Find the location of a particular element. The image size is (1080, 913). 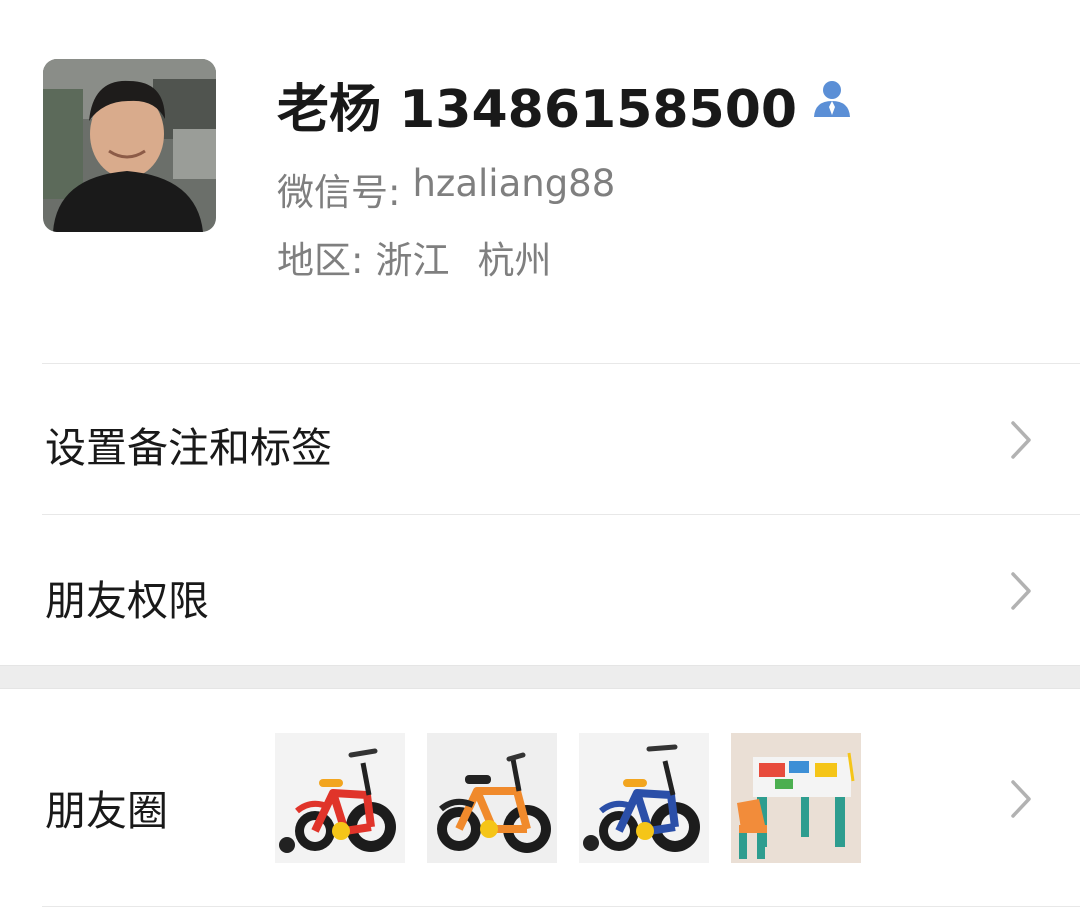

region-line: 地区: 浙江 杭州 is located at coordinates (414, 257).